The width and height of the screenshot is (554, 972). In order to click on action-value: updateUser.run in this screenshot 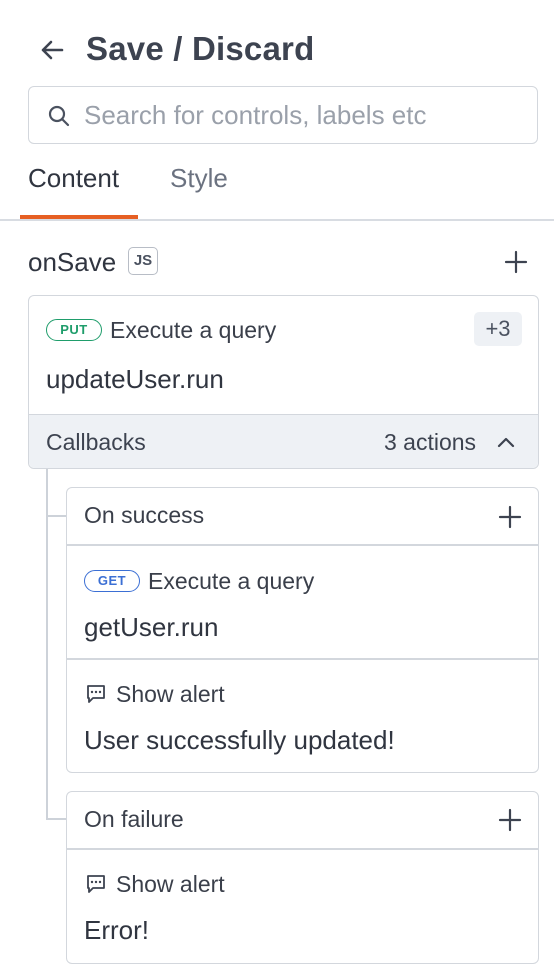, I will do `click(135, 379)`.